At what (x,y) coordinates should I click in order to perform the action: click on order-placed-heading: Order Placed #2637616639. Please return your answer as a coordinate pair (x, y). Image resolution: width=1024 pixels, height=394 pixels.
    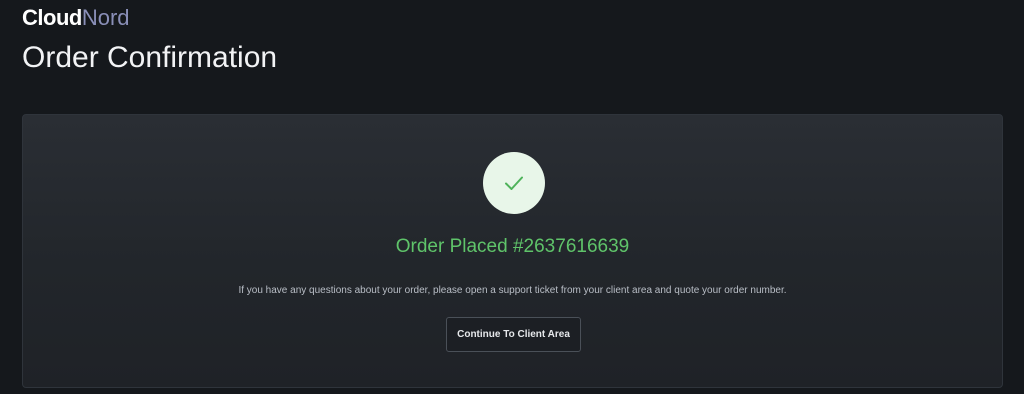
    Looking at the image, I should click on (512, 247).